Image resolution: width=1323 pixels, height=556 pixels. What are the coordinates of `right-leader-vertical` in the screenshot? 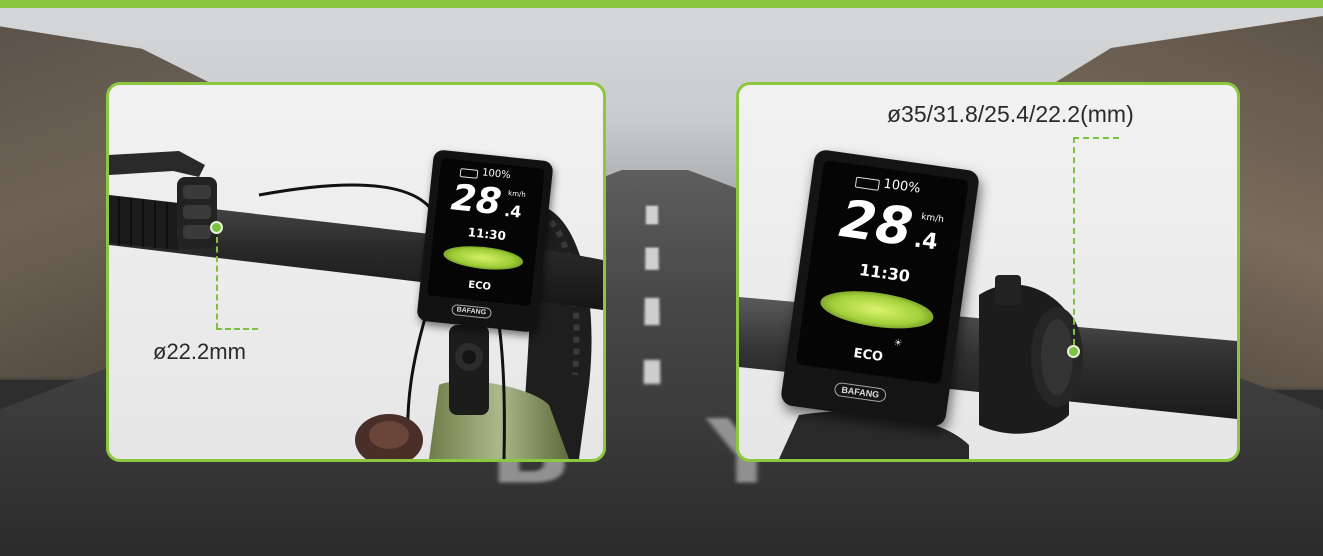 It's located at (1074, 241).